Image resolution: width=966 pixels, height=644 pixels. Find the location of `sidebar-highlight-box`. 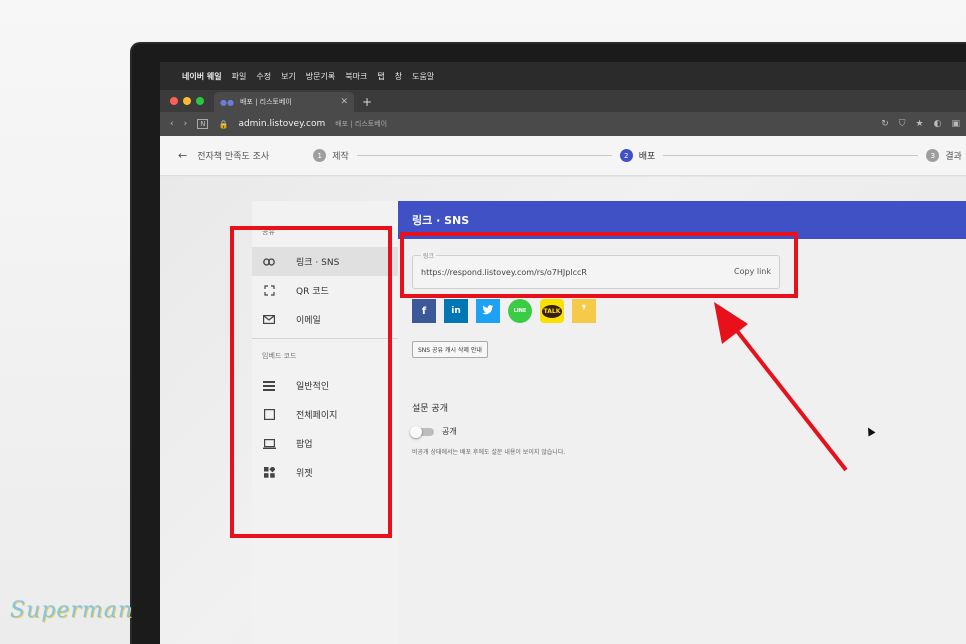

sidebar-highlight-box is located at coordinates (311, 382).